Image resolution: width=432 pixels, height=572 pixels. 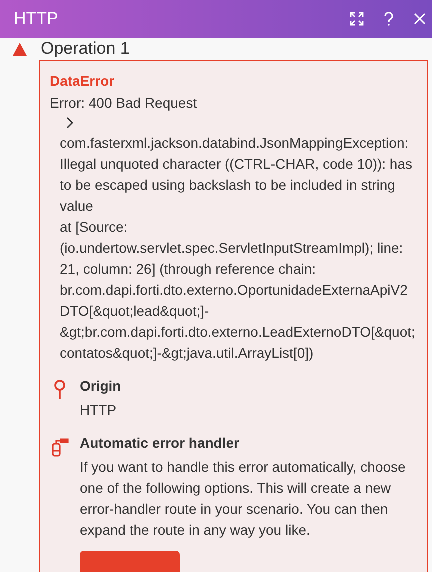 I want to click on close-icon, so click(x=420, y=19).